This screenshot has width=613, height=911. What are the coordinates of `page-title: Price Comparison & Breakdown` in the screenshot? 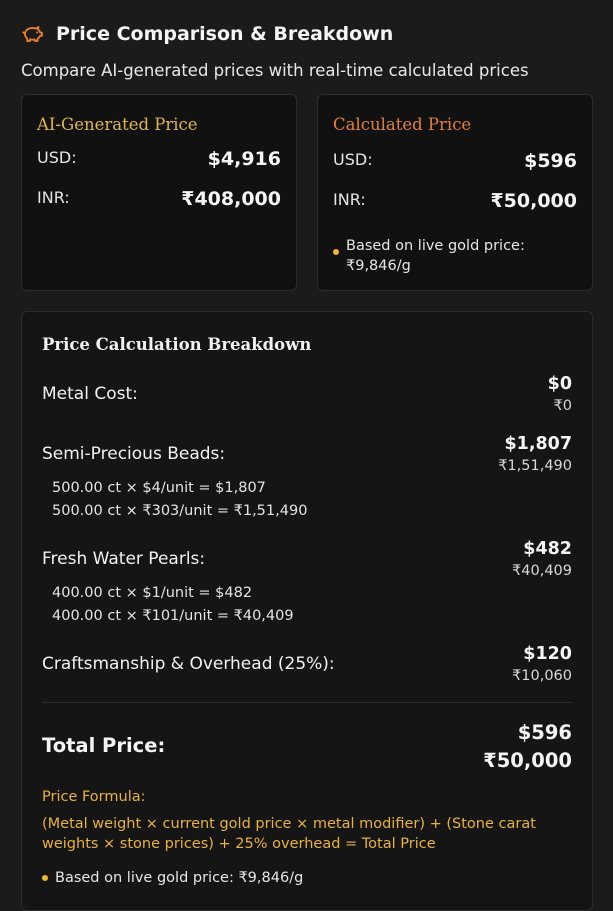 It's located at (225, 34).